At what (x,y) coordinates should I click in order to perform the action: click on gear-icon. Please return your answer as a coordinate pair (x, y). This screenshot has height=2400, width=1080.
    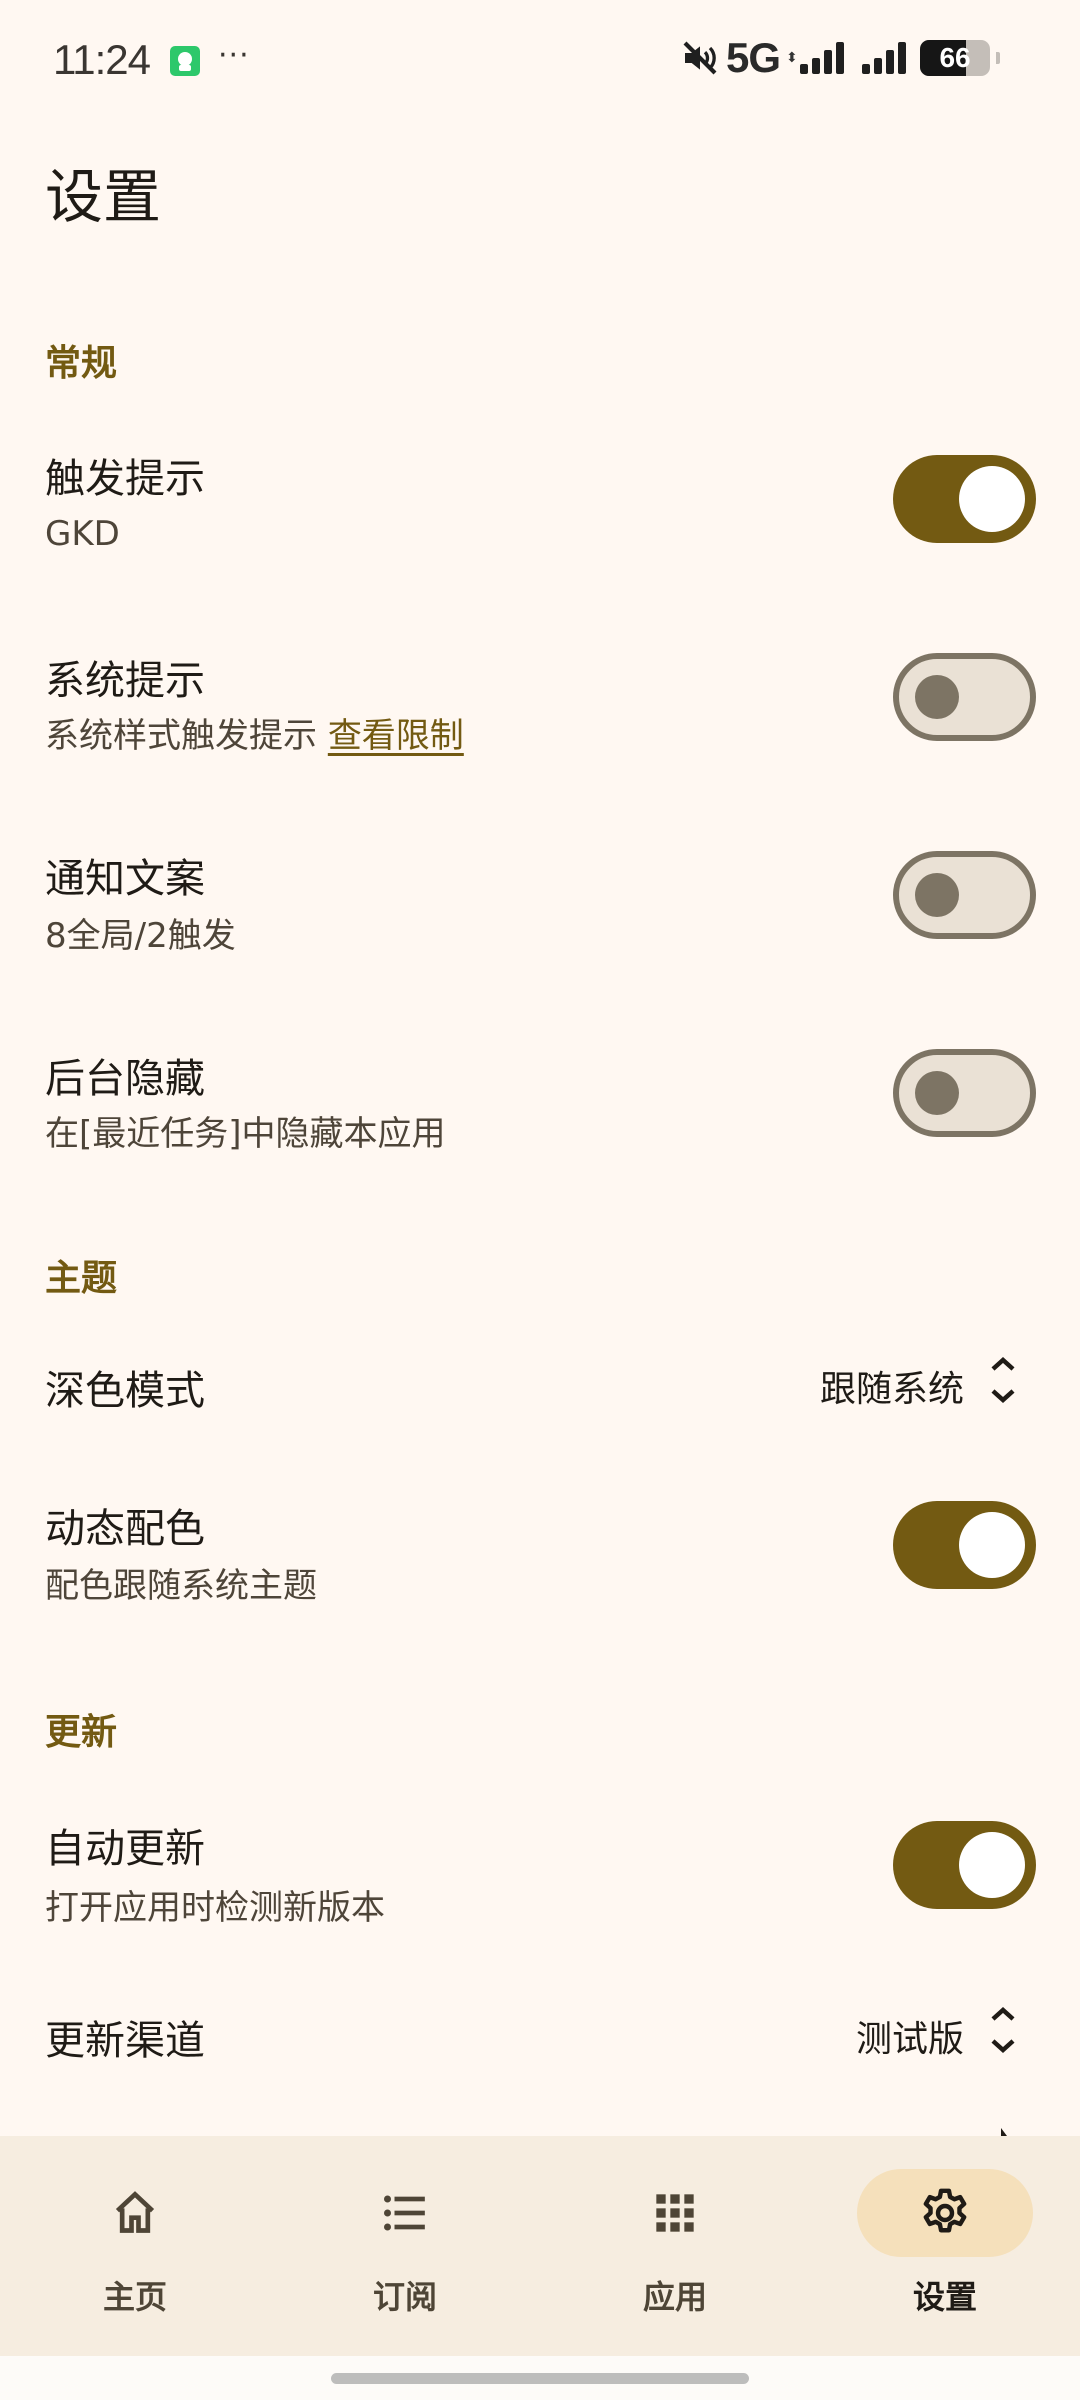
    Looking at the image, I should click on (945, 2210).